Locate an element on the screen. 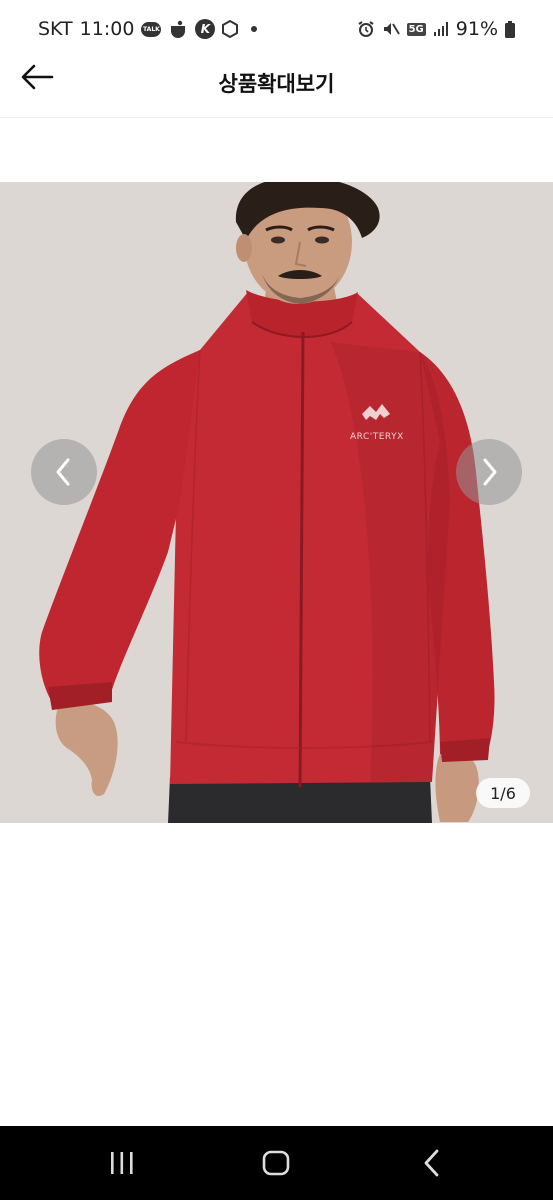  chevron-right-icon is located at coordinates (490, 472).